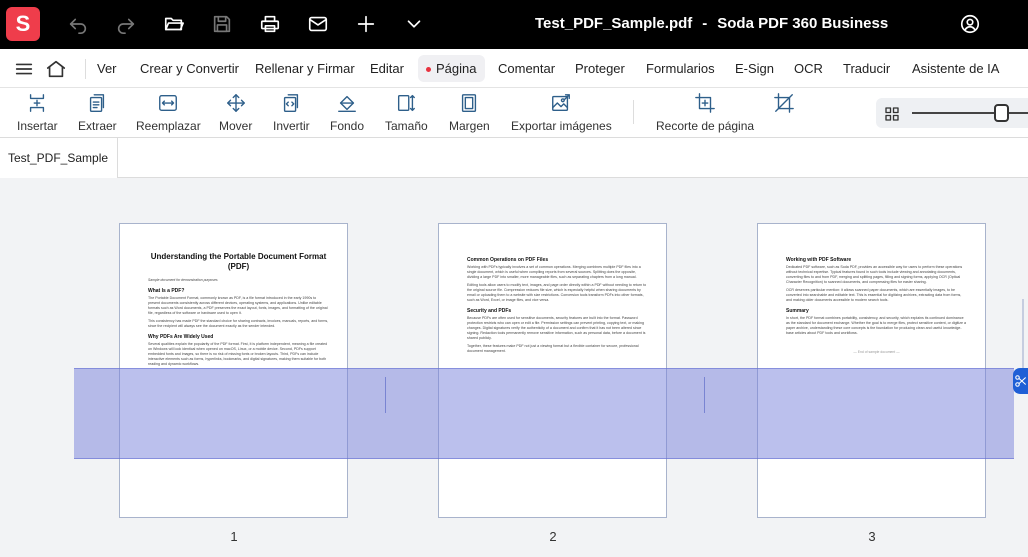  Describe the element at coordinates (614, 23) in the screenshot. I see `file-name: Test_PDF_Sample.pdf` at that location.